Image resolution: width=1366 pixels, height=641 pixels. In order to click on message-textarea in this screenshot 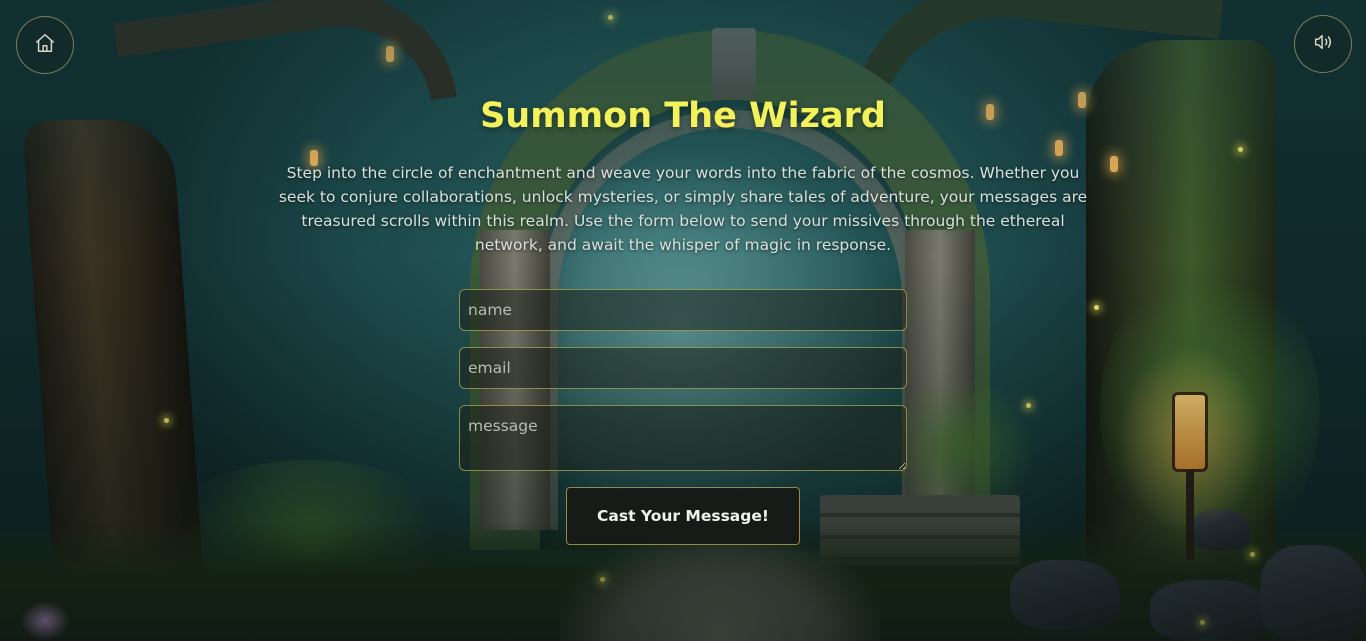, I will do `click(683, 438)`.